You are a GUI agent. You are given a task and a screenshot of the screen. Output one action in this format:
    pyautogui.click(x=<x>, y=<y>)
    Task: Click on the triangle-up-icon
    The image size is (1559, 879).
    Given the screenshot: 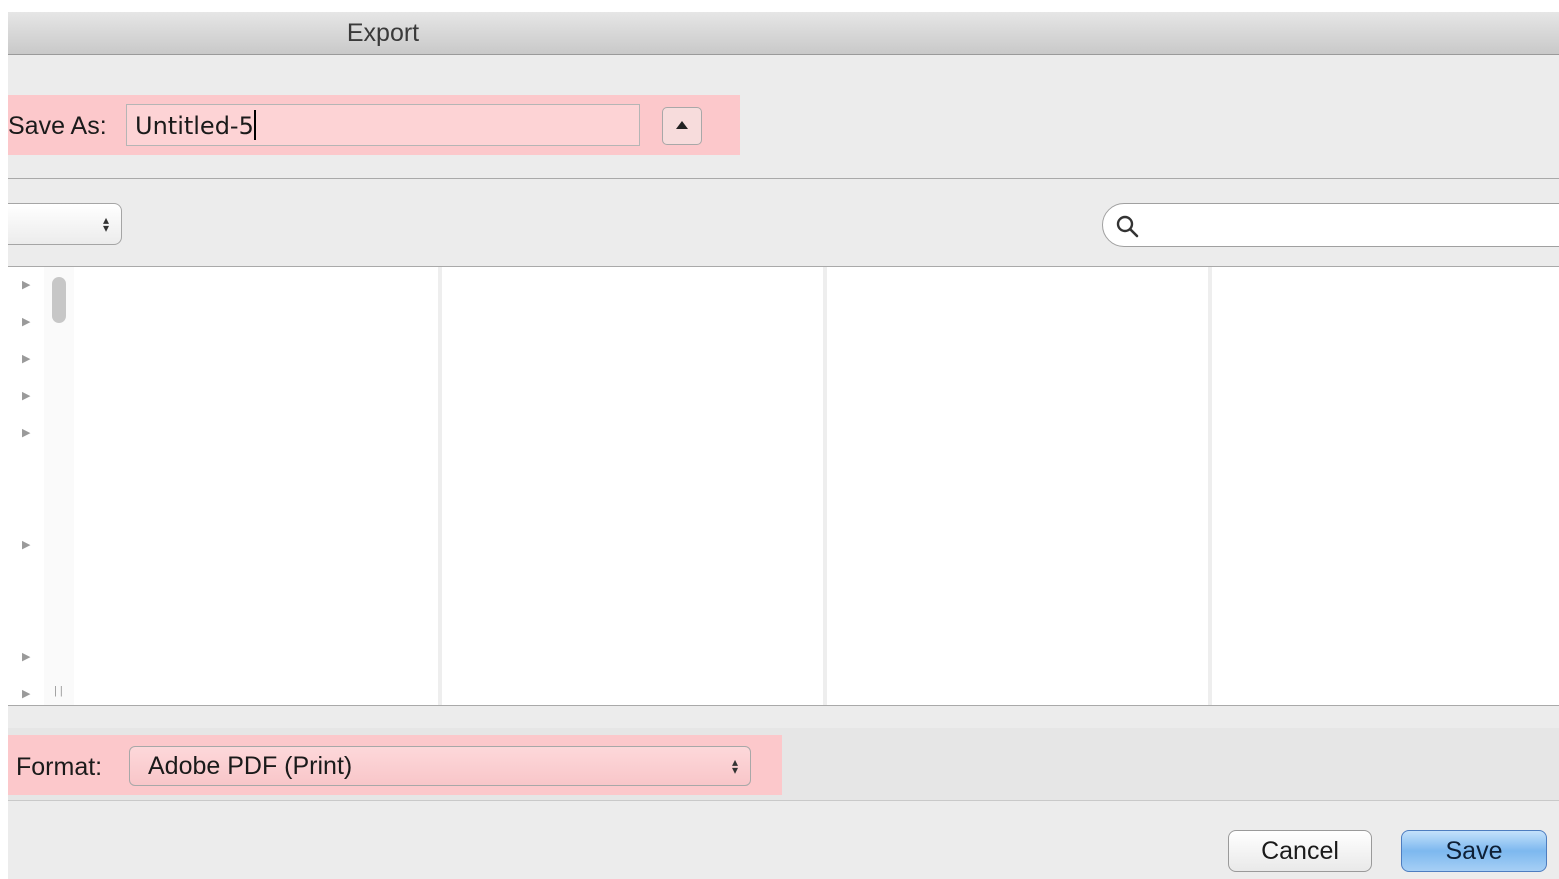 What is the action you would take?
    pyautogui.click(x=682, y=125)
    